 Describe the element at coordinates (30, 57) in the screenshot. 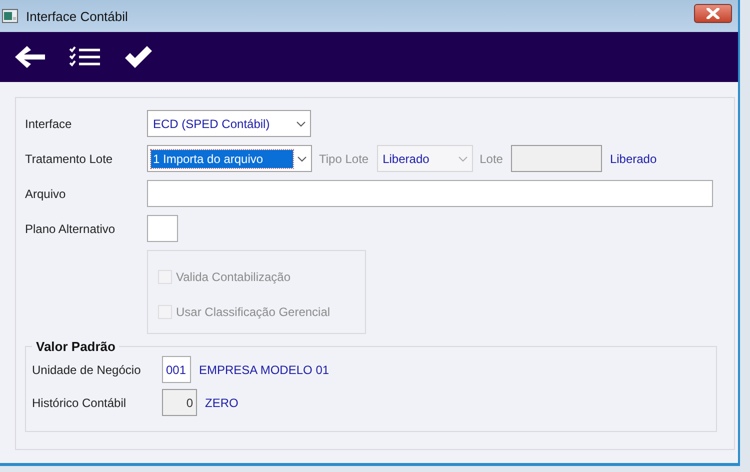

I see `back-arrow-icon` at that location.